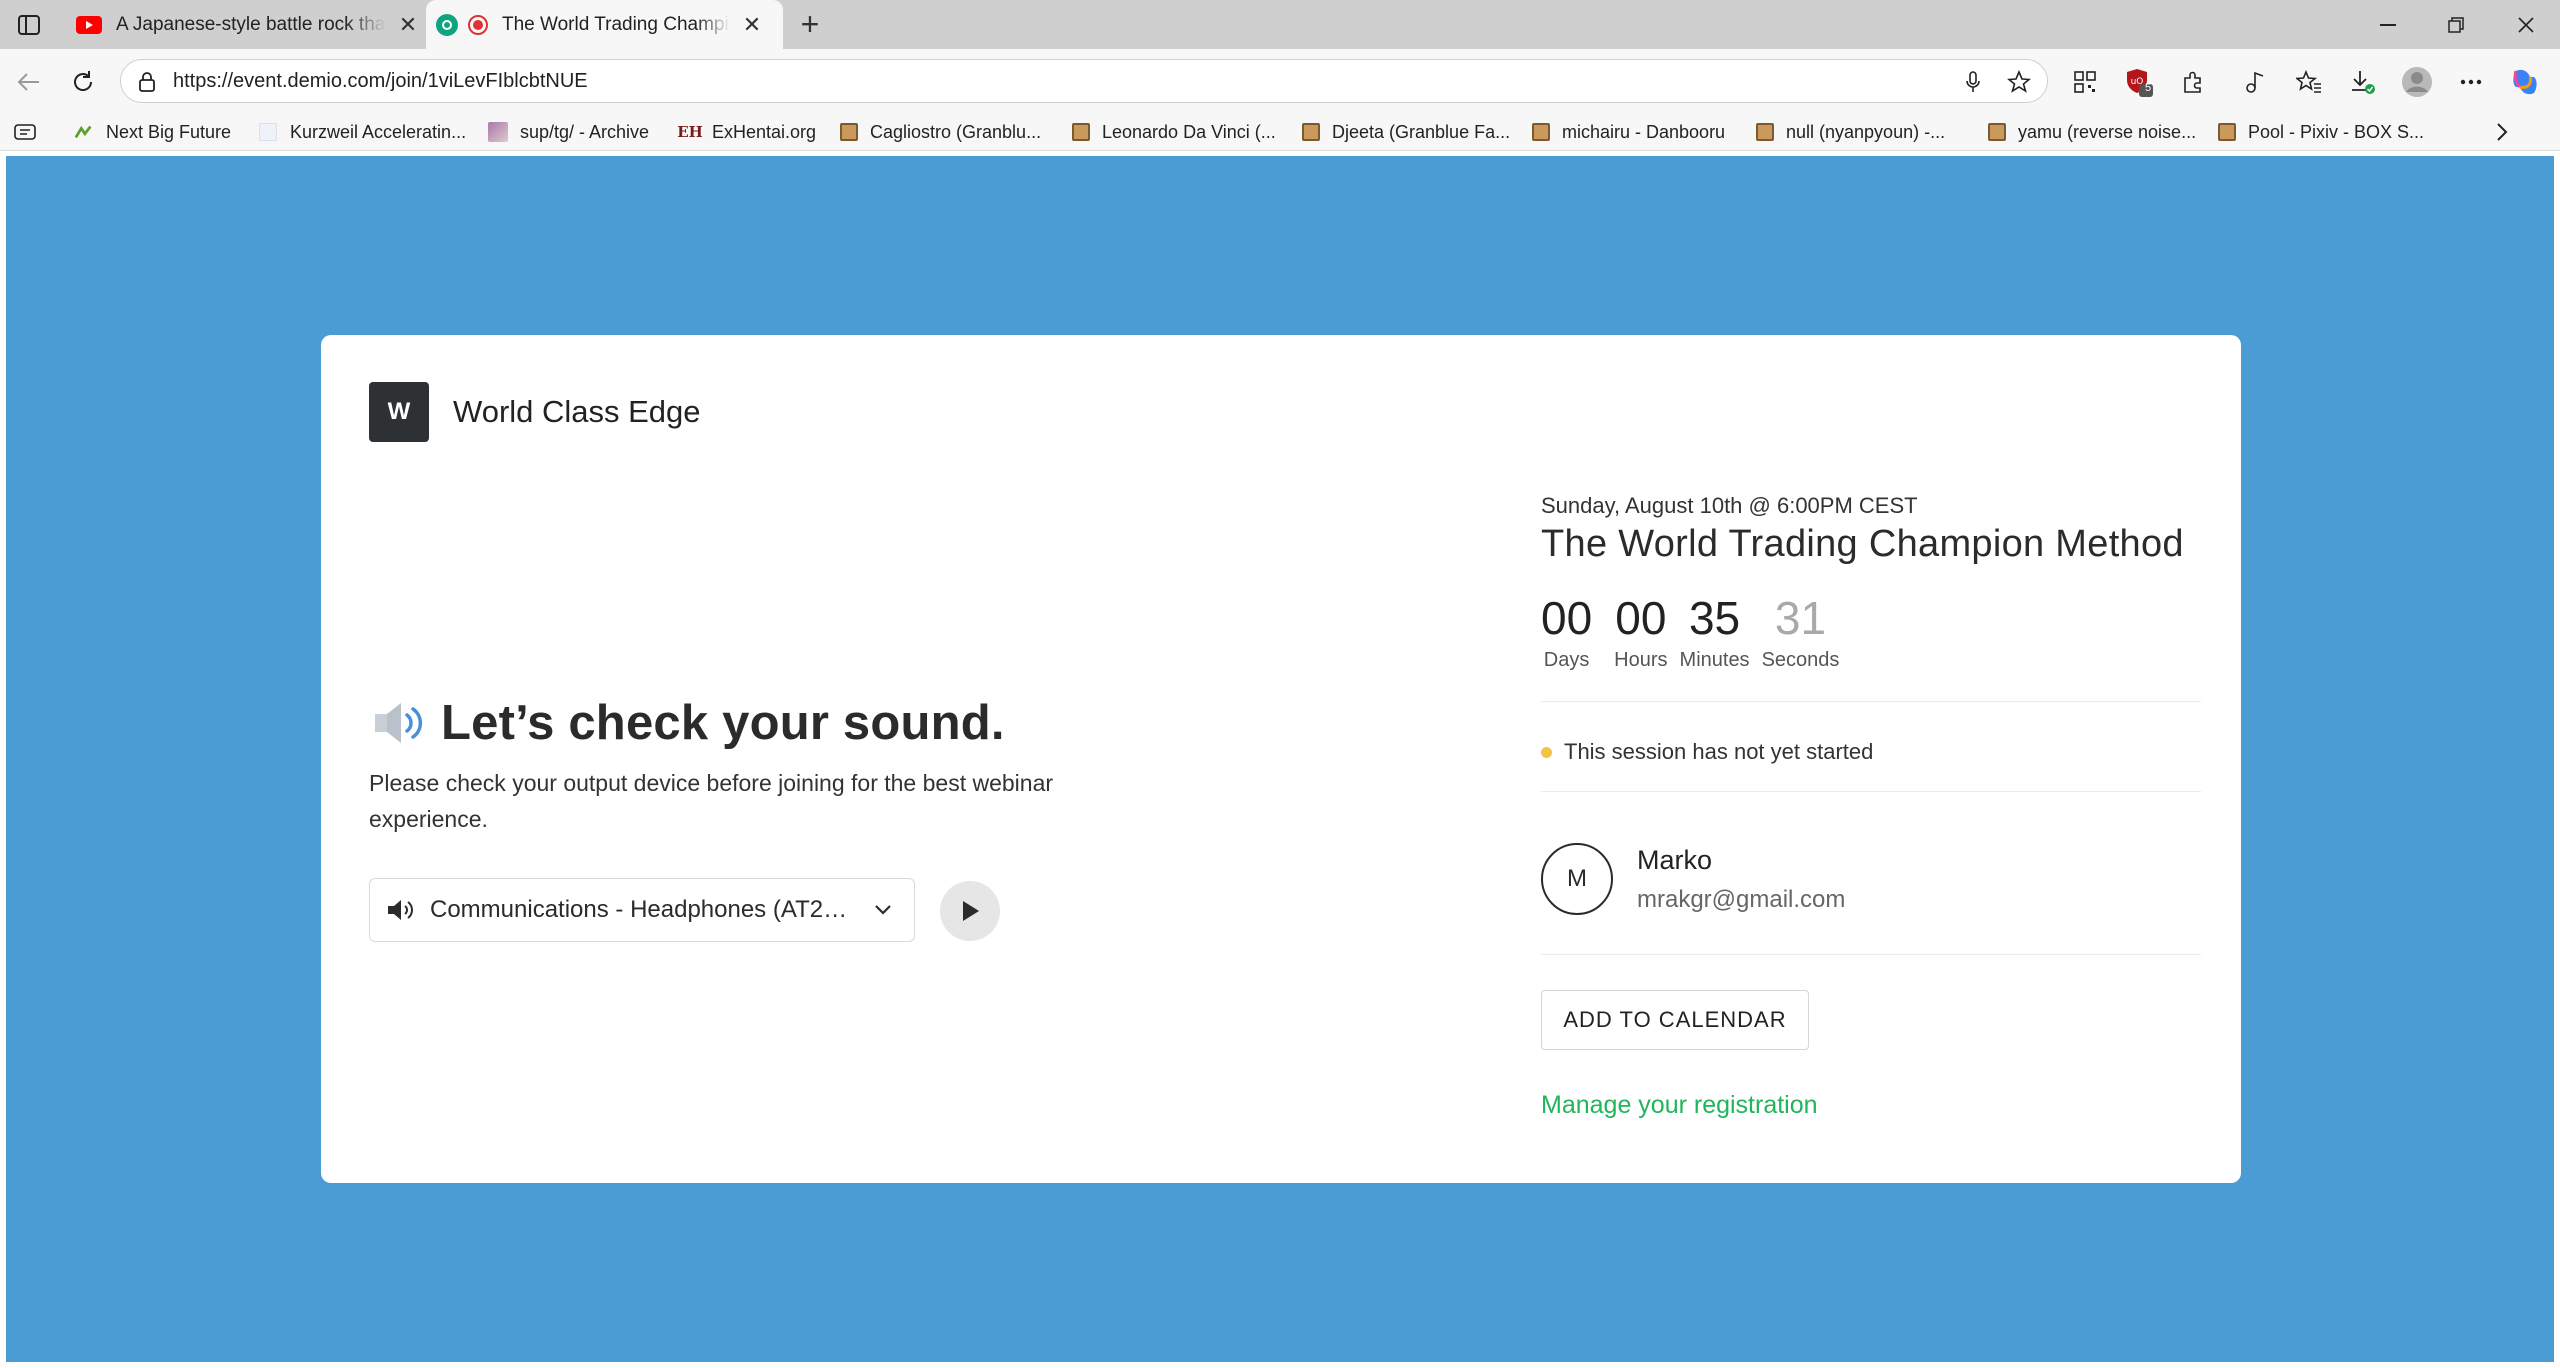 Image resolution: width=2560 pixels, height=1368 pixels. Describe the element at coordinates (1675, 1020) in the screenshot. I see `add-to-calendar-button: ADD TO CALENDAR` at that location.